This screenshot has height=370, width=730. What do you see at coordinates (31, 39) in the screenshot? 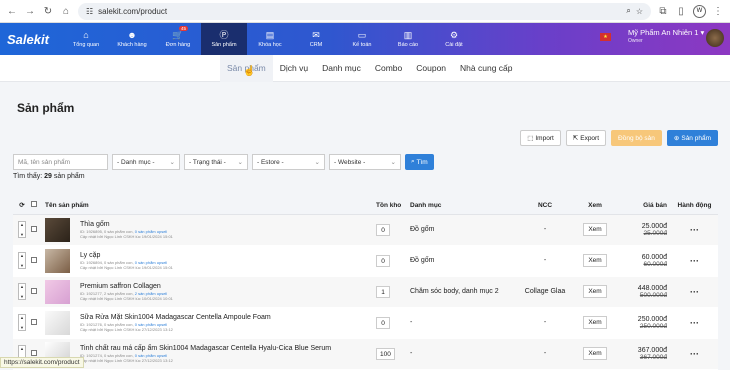
I see `logo: Salekit` at bounding box center [31, 39].